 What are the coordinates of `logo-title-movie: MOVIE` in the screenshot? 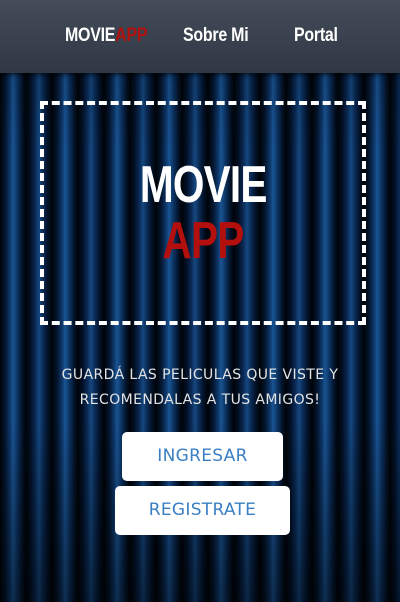 It's located at (203, 185).